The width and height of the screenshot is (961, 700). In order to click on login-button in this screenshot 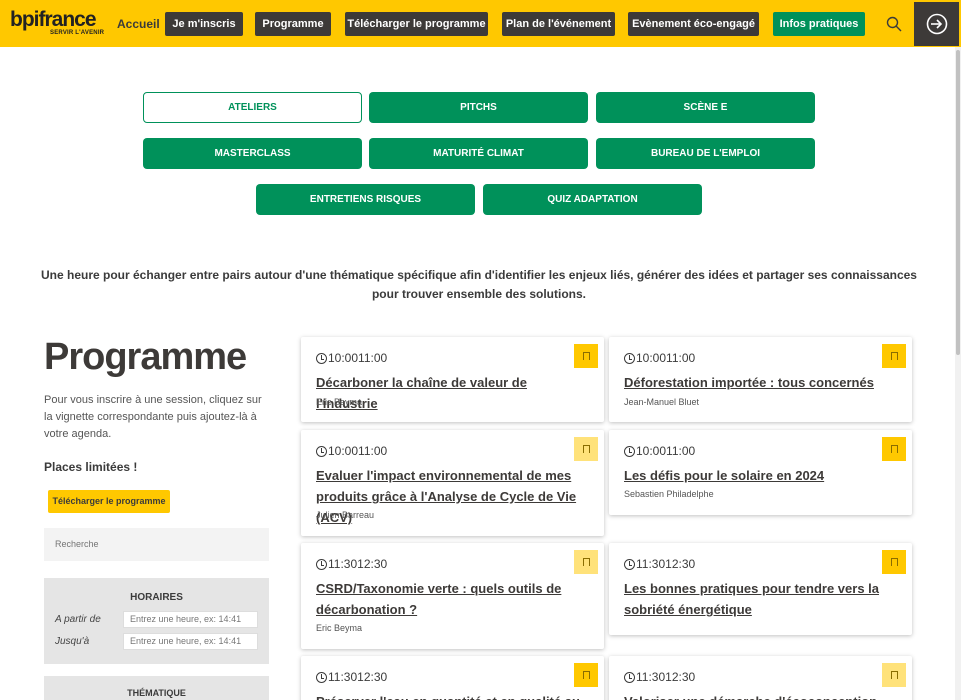, I will do `click(936, 24)`.